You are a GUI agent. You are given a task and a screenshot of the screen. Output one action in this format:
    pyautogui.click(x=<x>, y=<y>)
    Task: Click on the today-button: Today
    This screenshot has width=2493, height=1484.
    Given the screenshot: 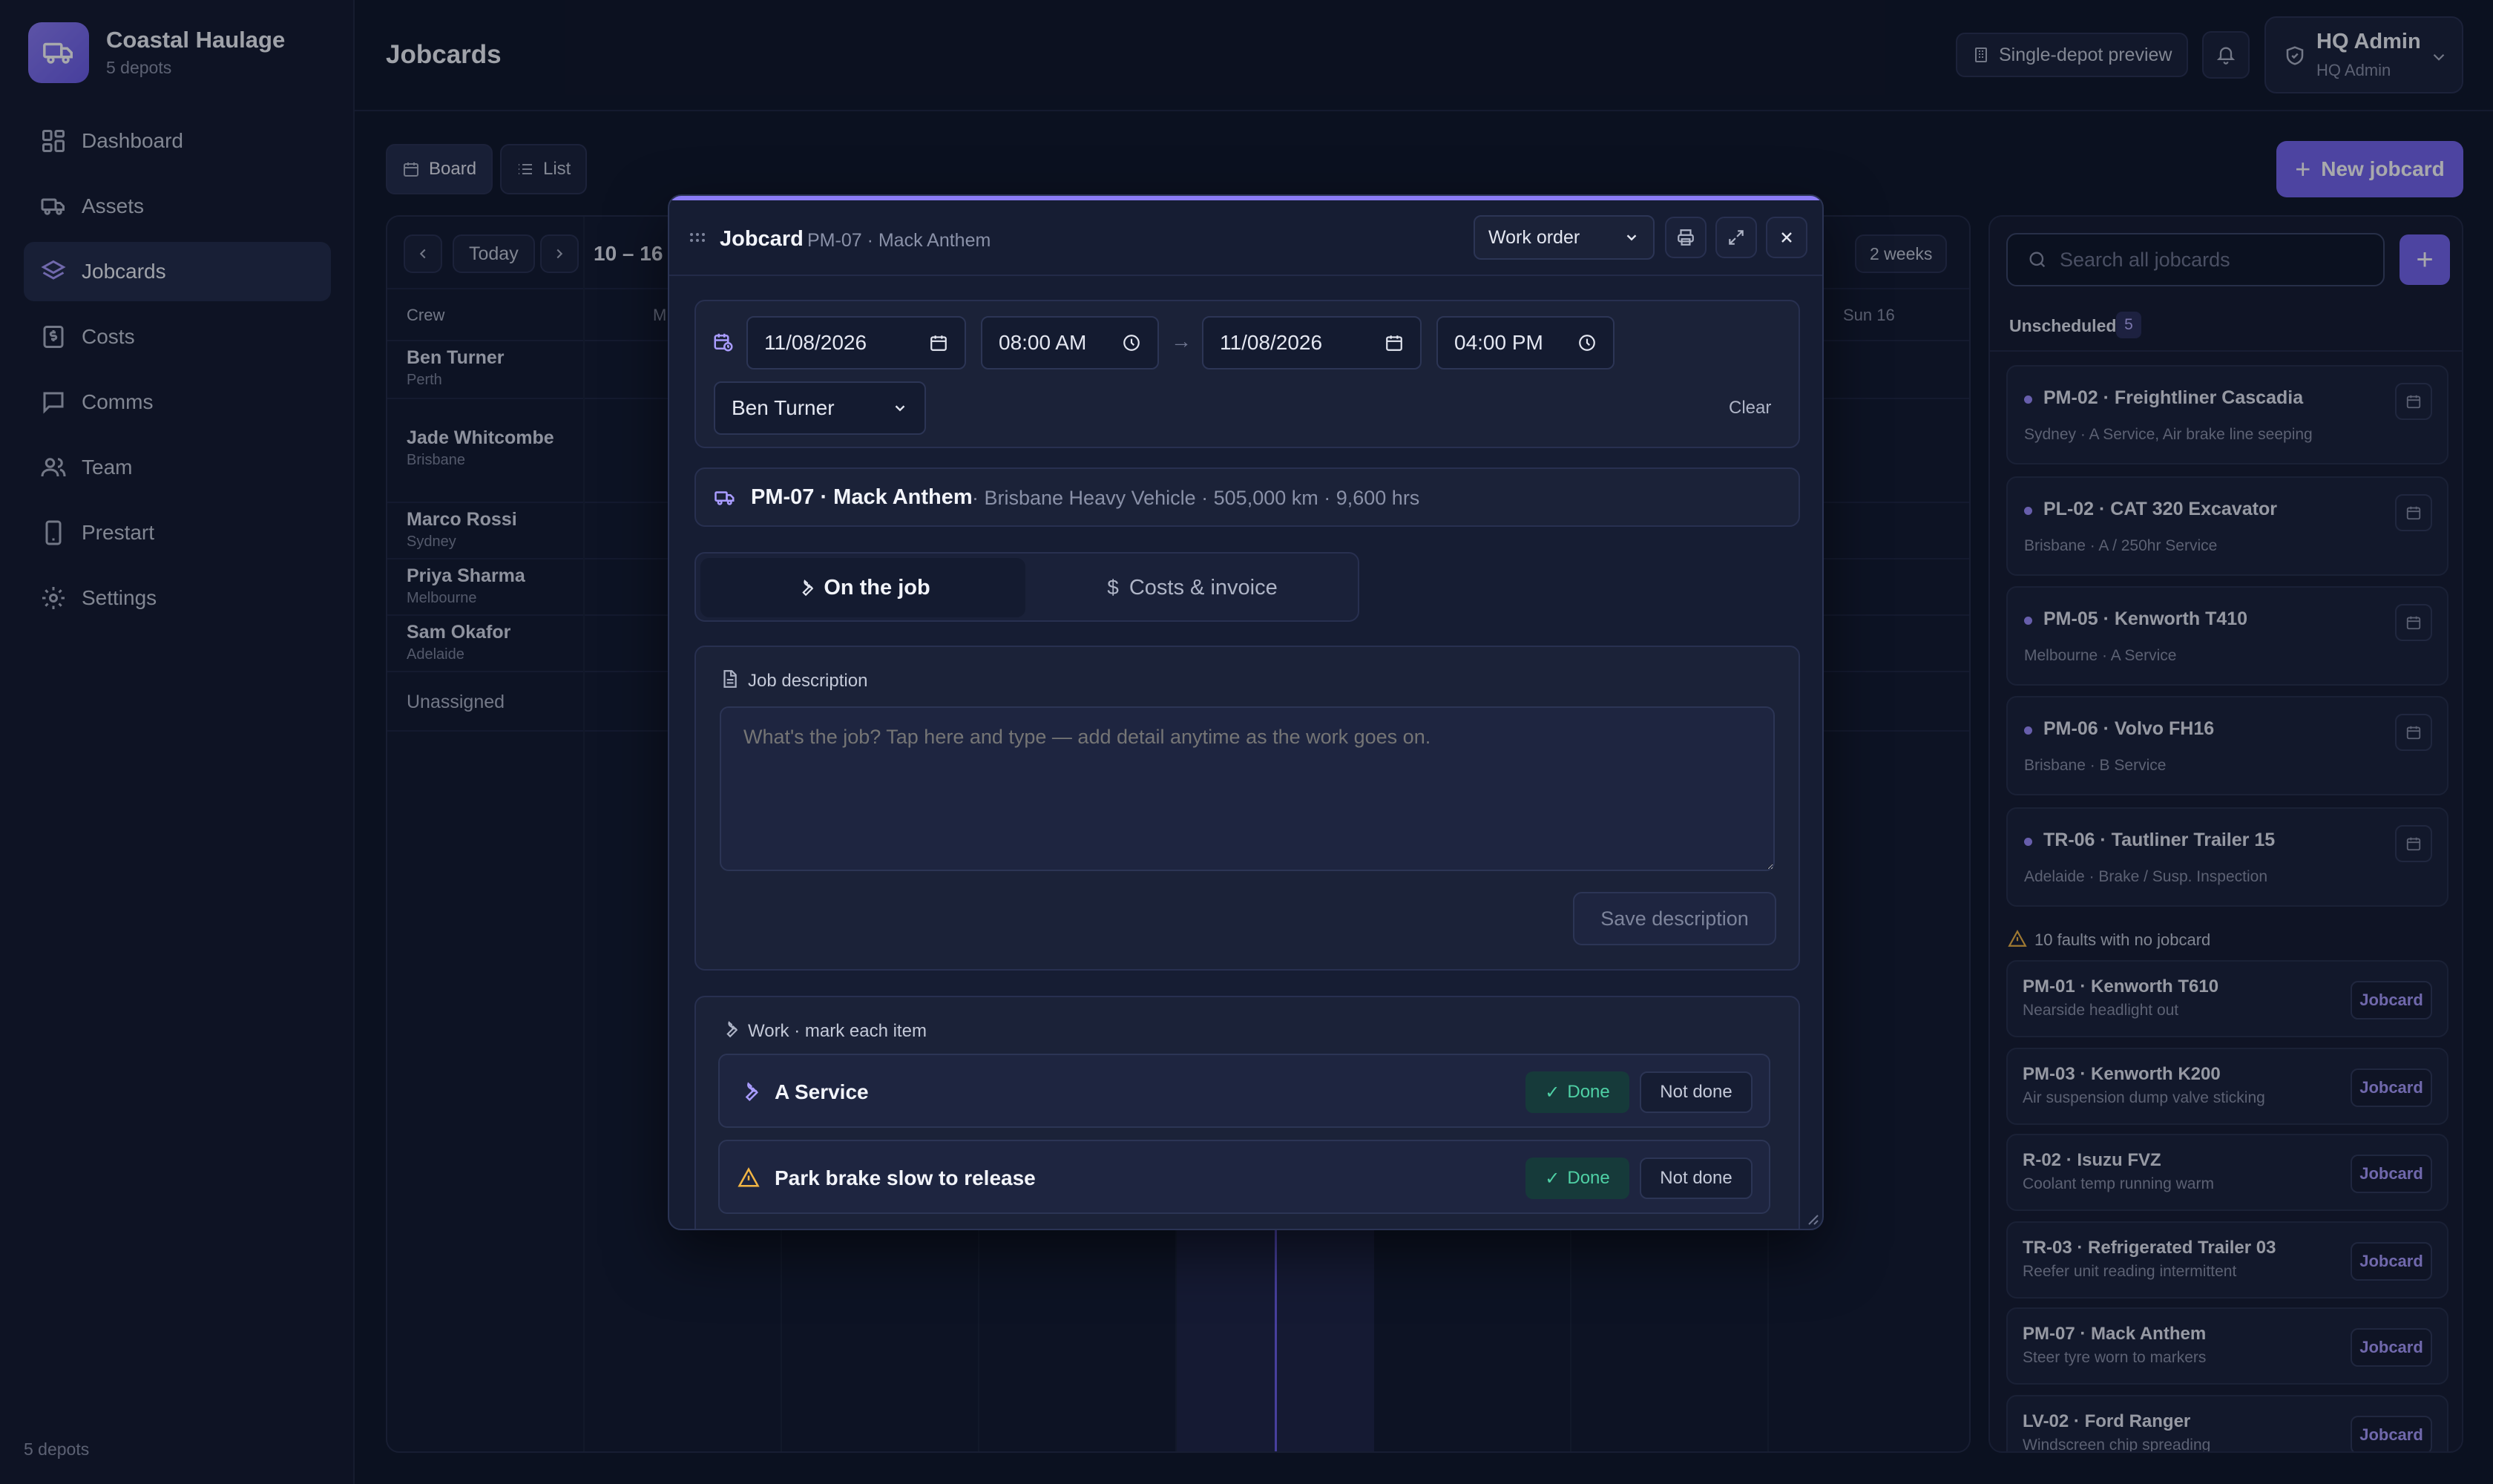 What is the action you would take?
    pyautogui.click(x=494, y=253)
    